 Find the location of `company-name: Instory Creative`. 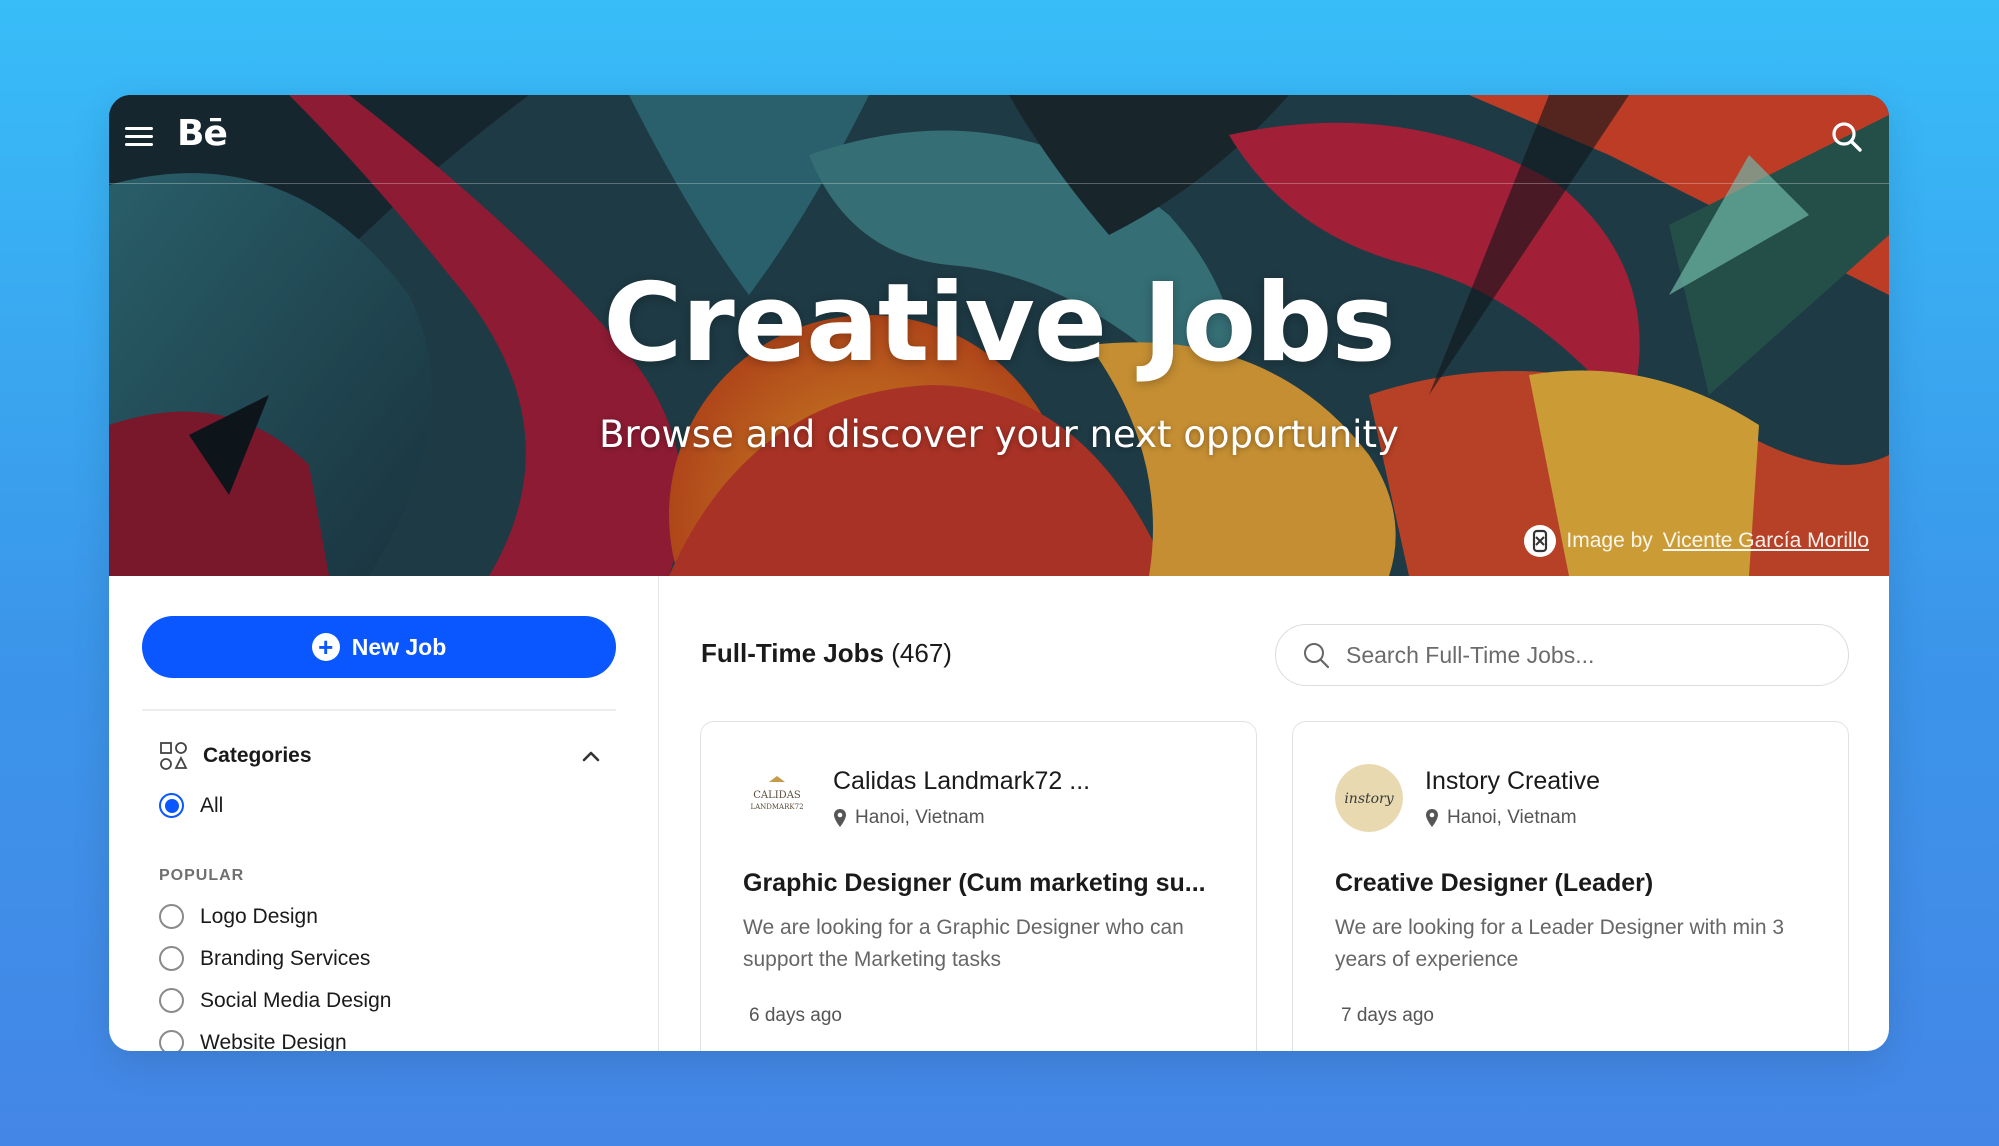

company-name: Instory Creative is located at coordinates (1512, 781).